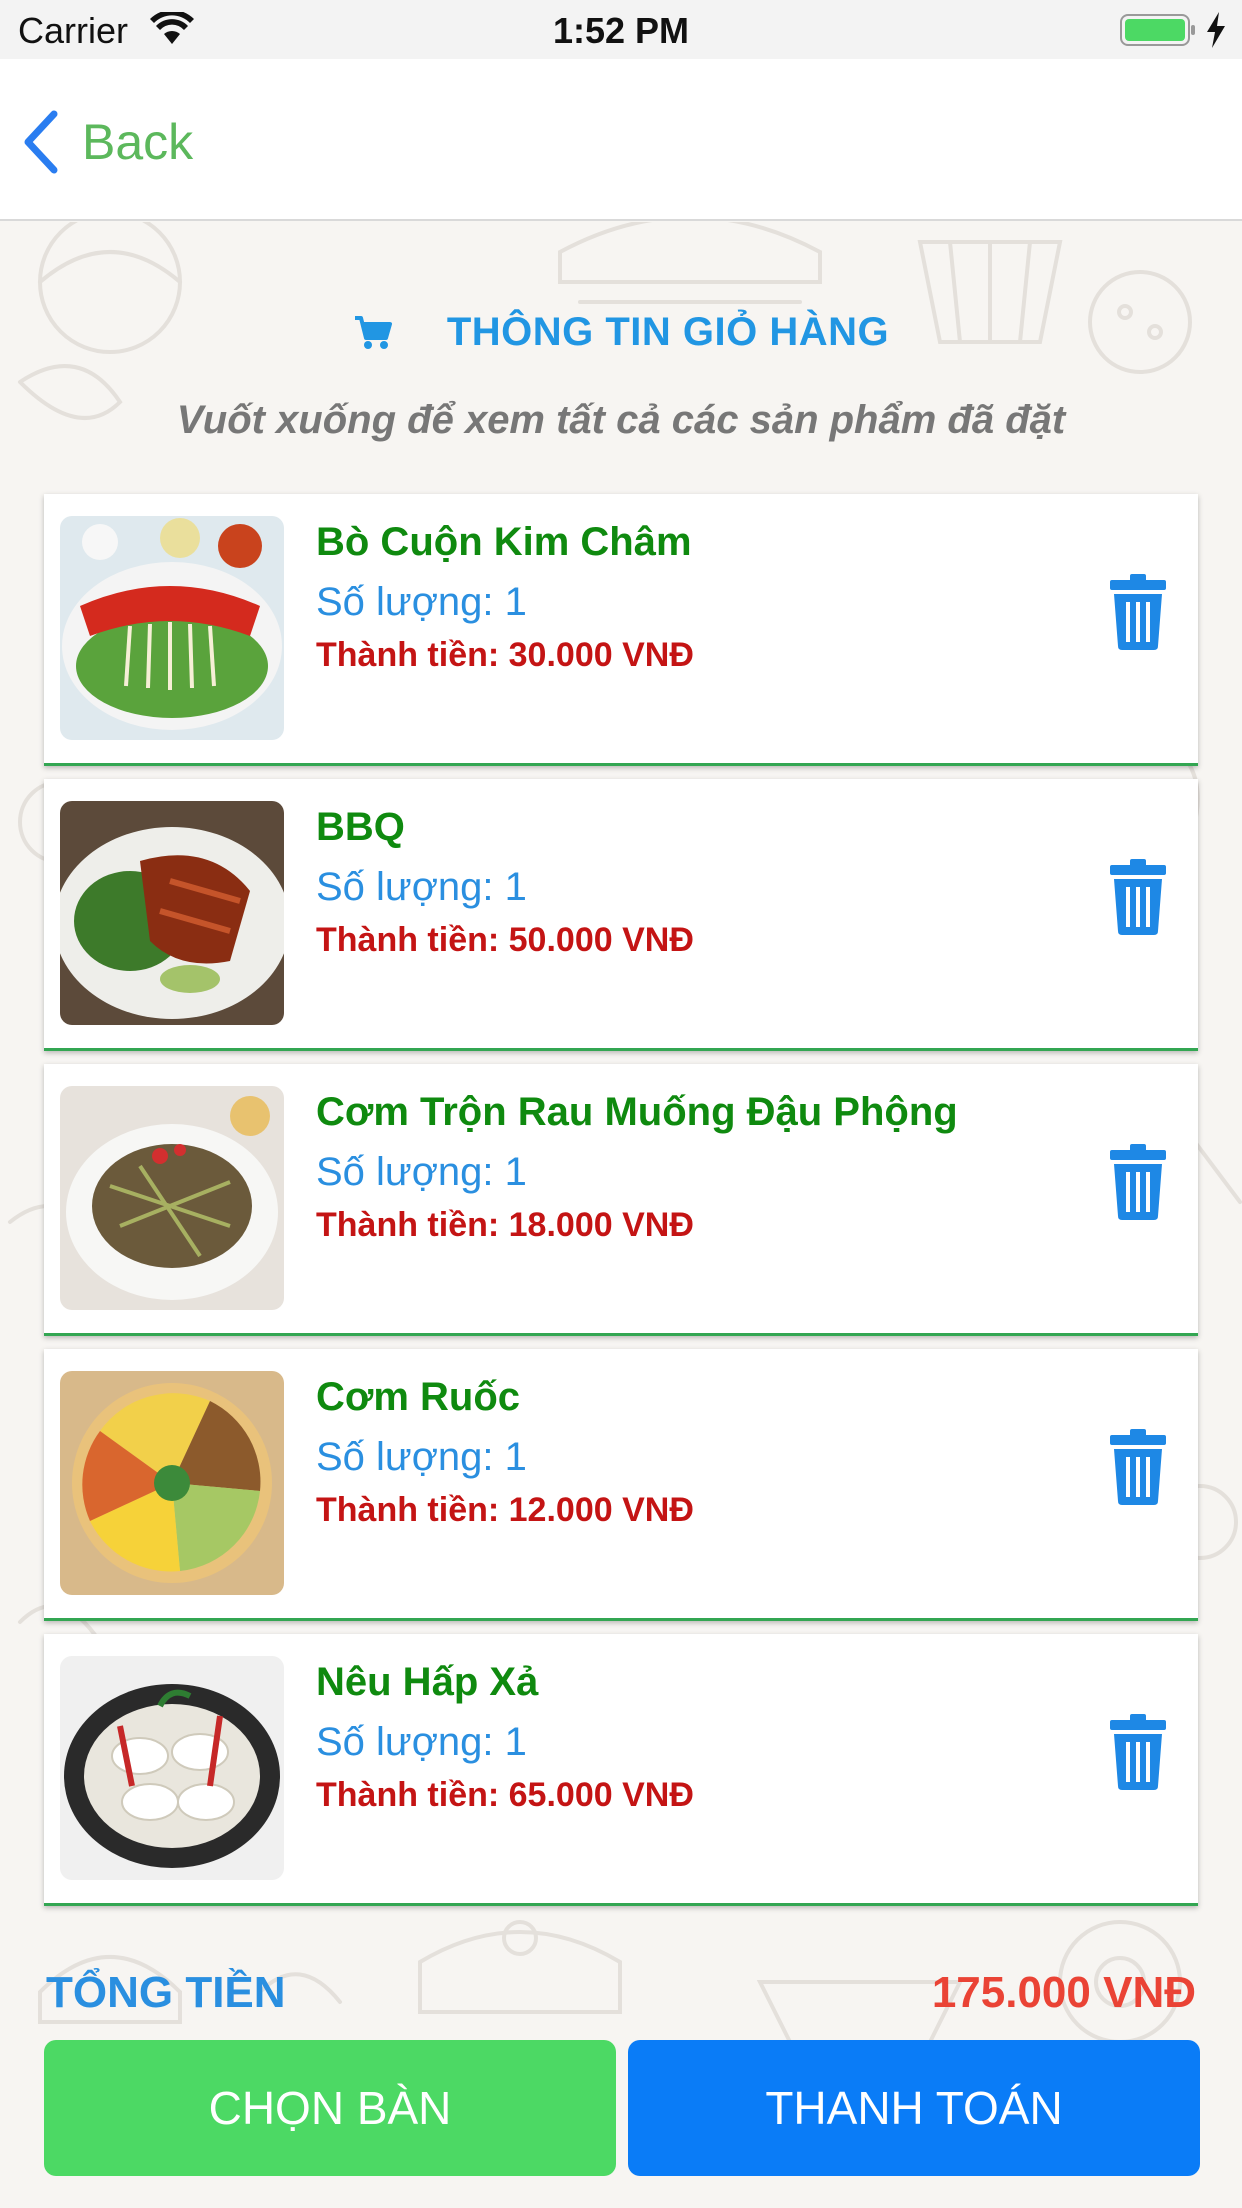 The image size is (1242, 2208). What do you see at coordinates (427, 1682) in the screenshot?
I see `item-name: Nêu Hấp Xả` at bounding box center [427, 1682].